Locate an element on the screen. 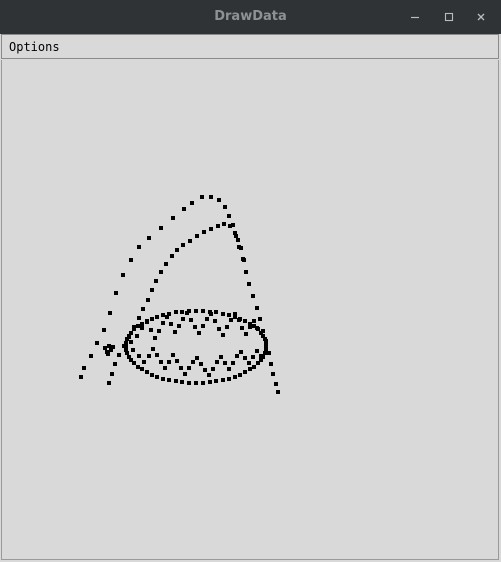 The image size is (501, 562). maximize-button is located at coordinates (449, 17).